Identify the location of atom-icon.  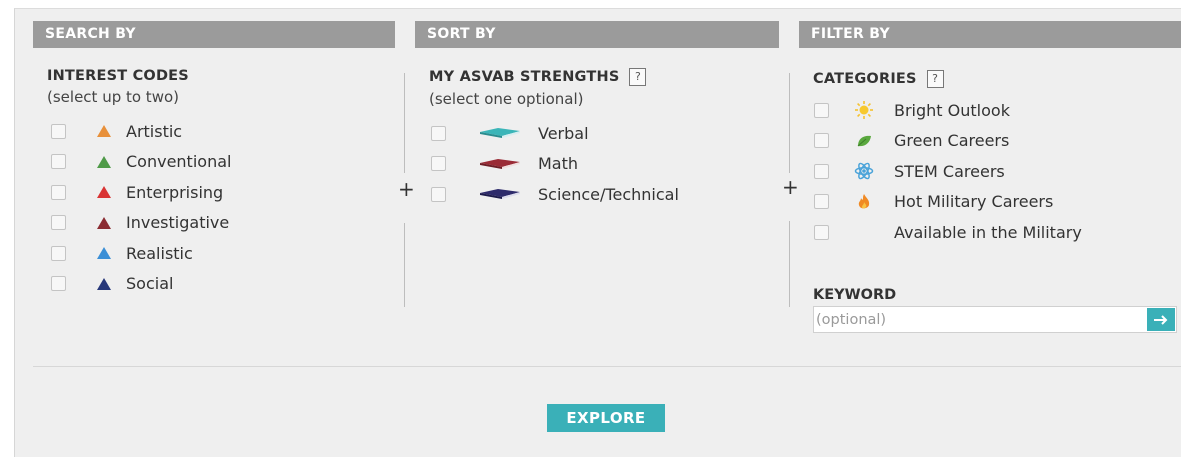
(864, 171).